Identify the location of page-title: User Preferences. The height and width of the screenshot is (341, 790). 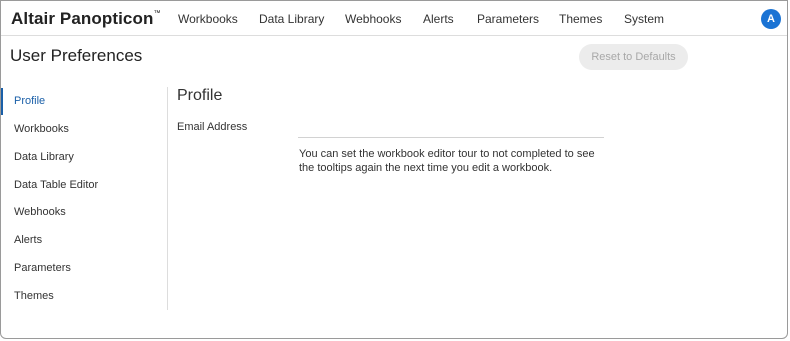
(76, 55).